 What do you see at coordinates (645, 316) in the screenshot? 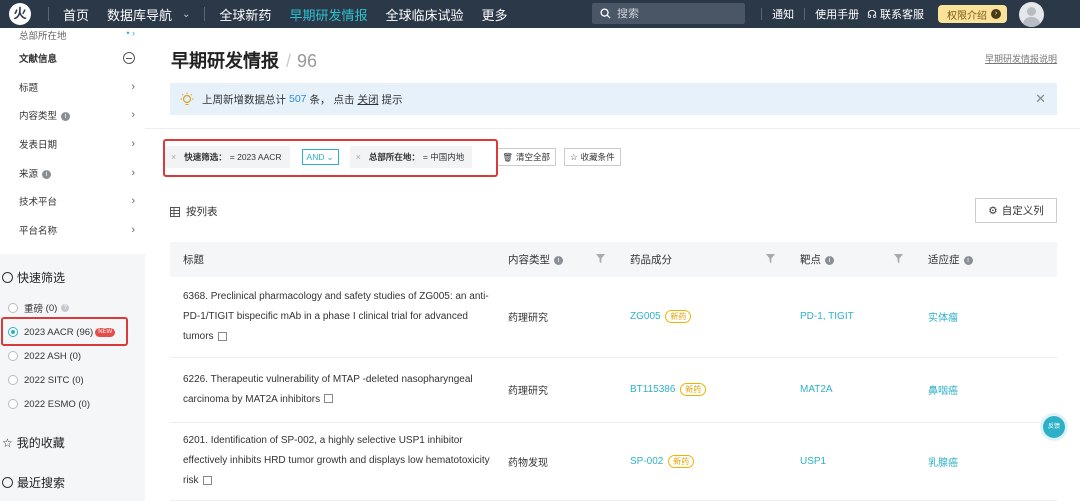
I see `drug-link: ZG005` at bounding box center [645, 316].